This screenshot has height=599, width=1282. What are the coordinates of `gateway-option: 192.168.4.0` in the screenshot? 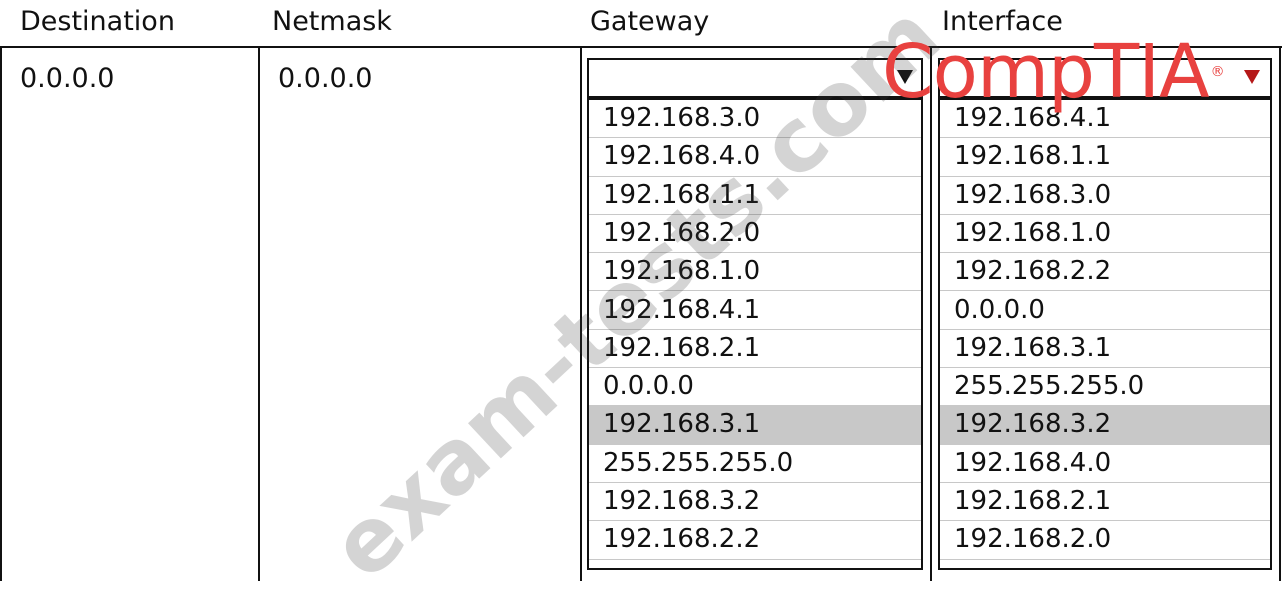 It's located at (755, 157).